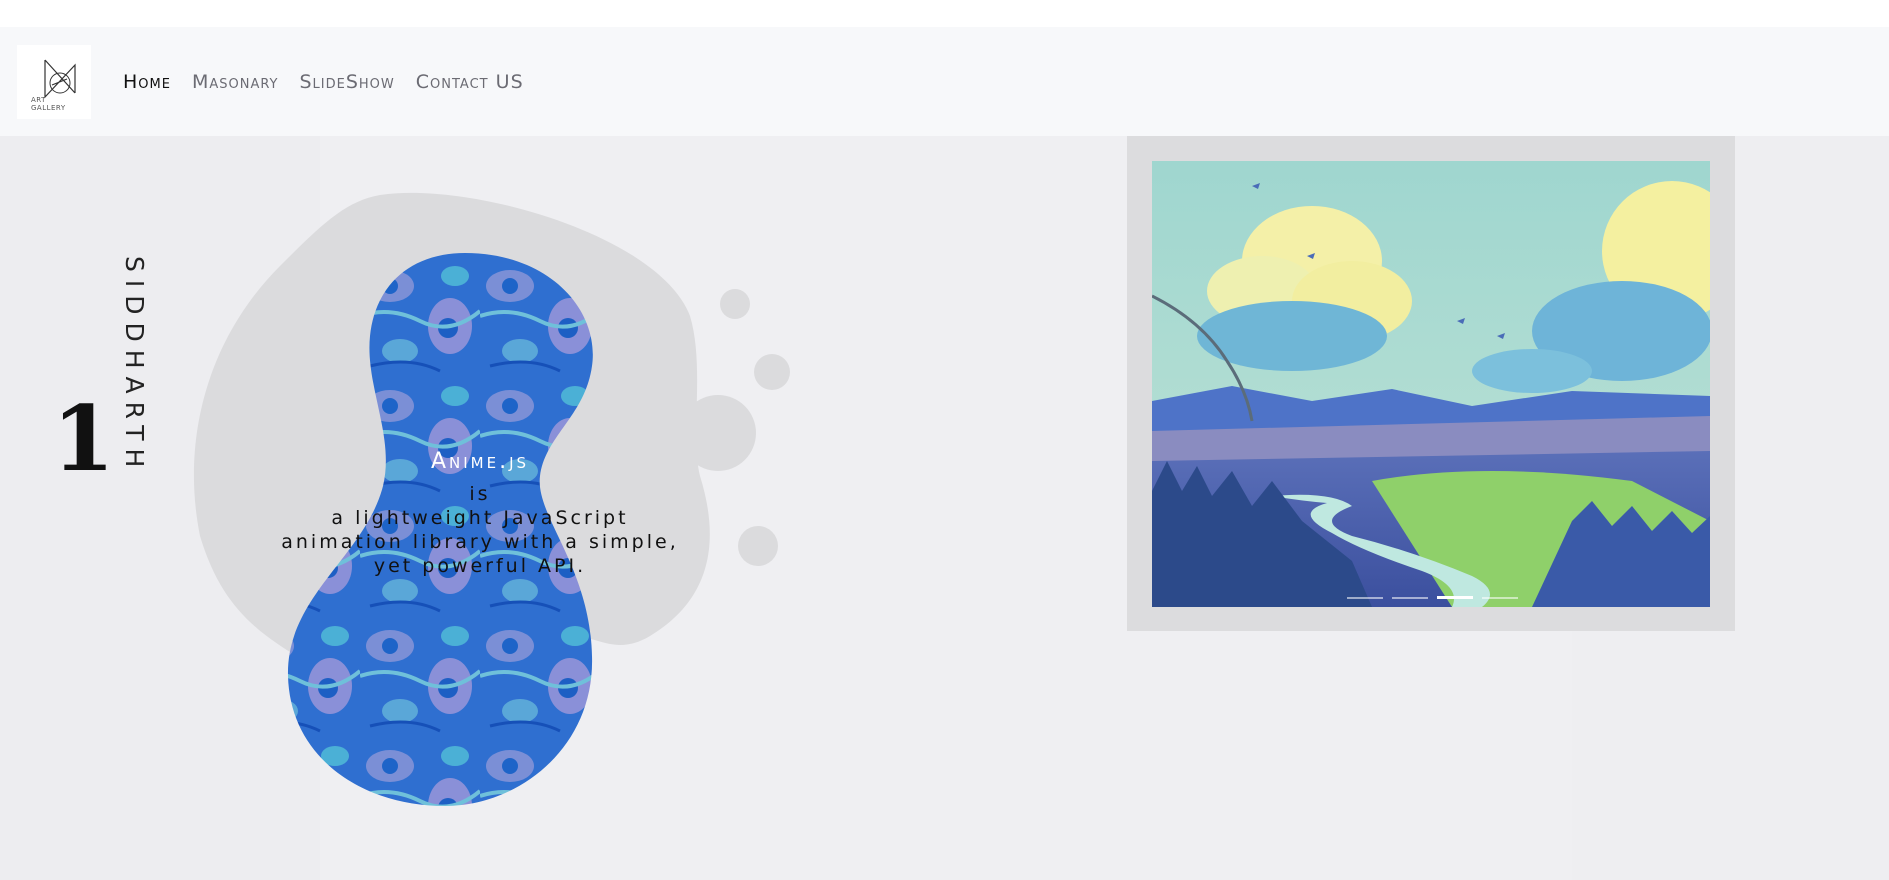  What do you see at coordinates (480, 542) in the screenshot?
I see `hero-line-3: animation library with a simple,` at bounding box center [480, 542].